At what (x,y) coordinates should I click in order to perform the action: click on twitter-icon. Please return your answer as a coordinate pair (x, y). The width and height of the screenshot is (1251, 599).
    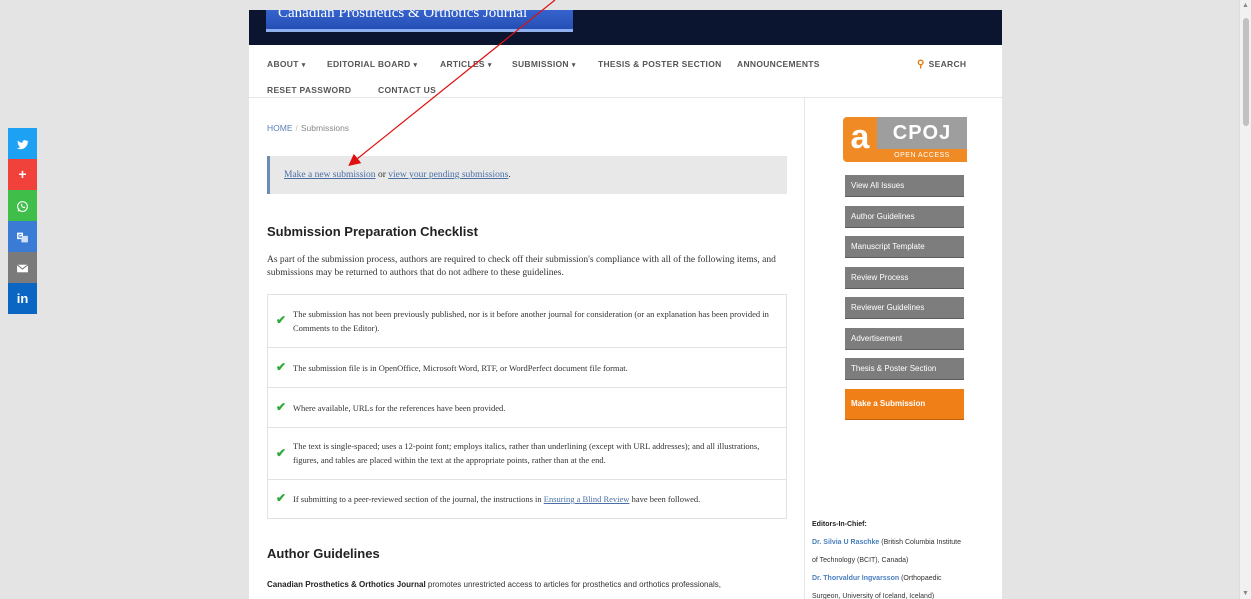
    Looking at the image, I should click on (22, 144).